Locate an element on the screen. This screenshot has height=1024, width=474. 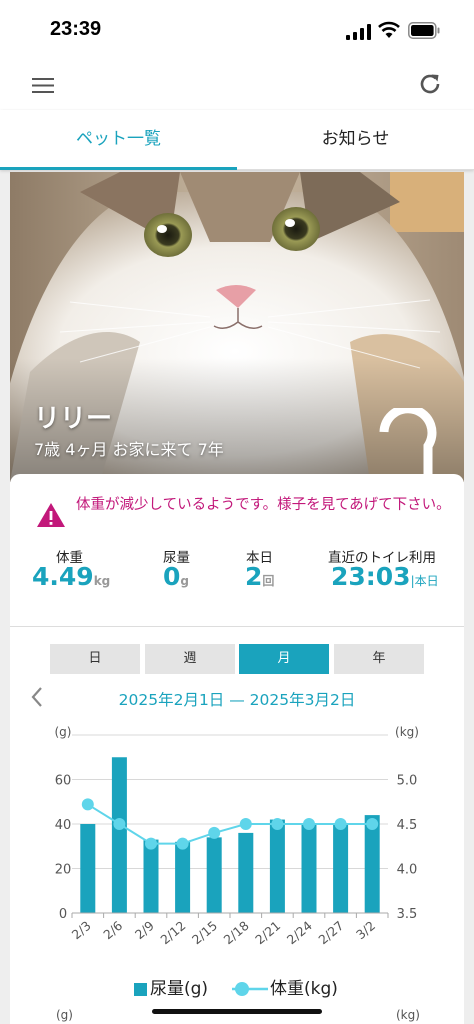
x-tick-label: 3/2 is located at coordinates (365, 930).